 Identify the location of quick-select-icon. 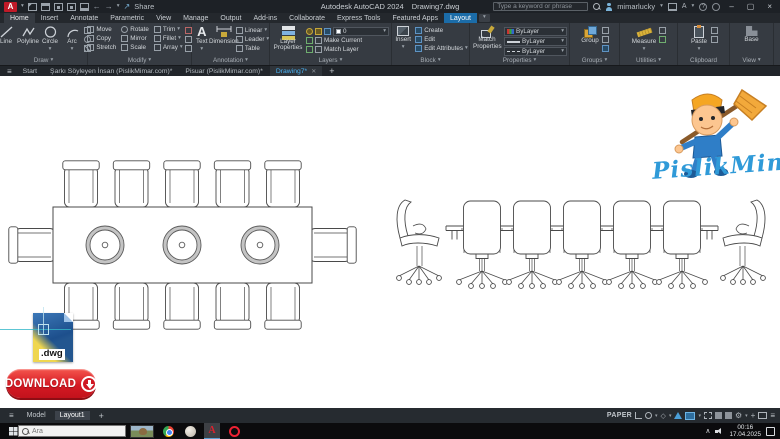
(663, 30).